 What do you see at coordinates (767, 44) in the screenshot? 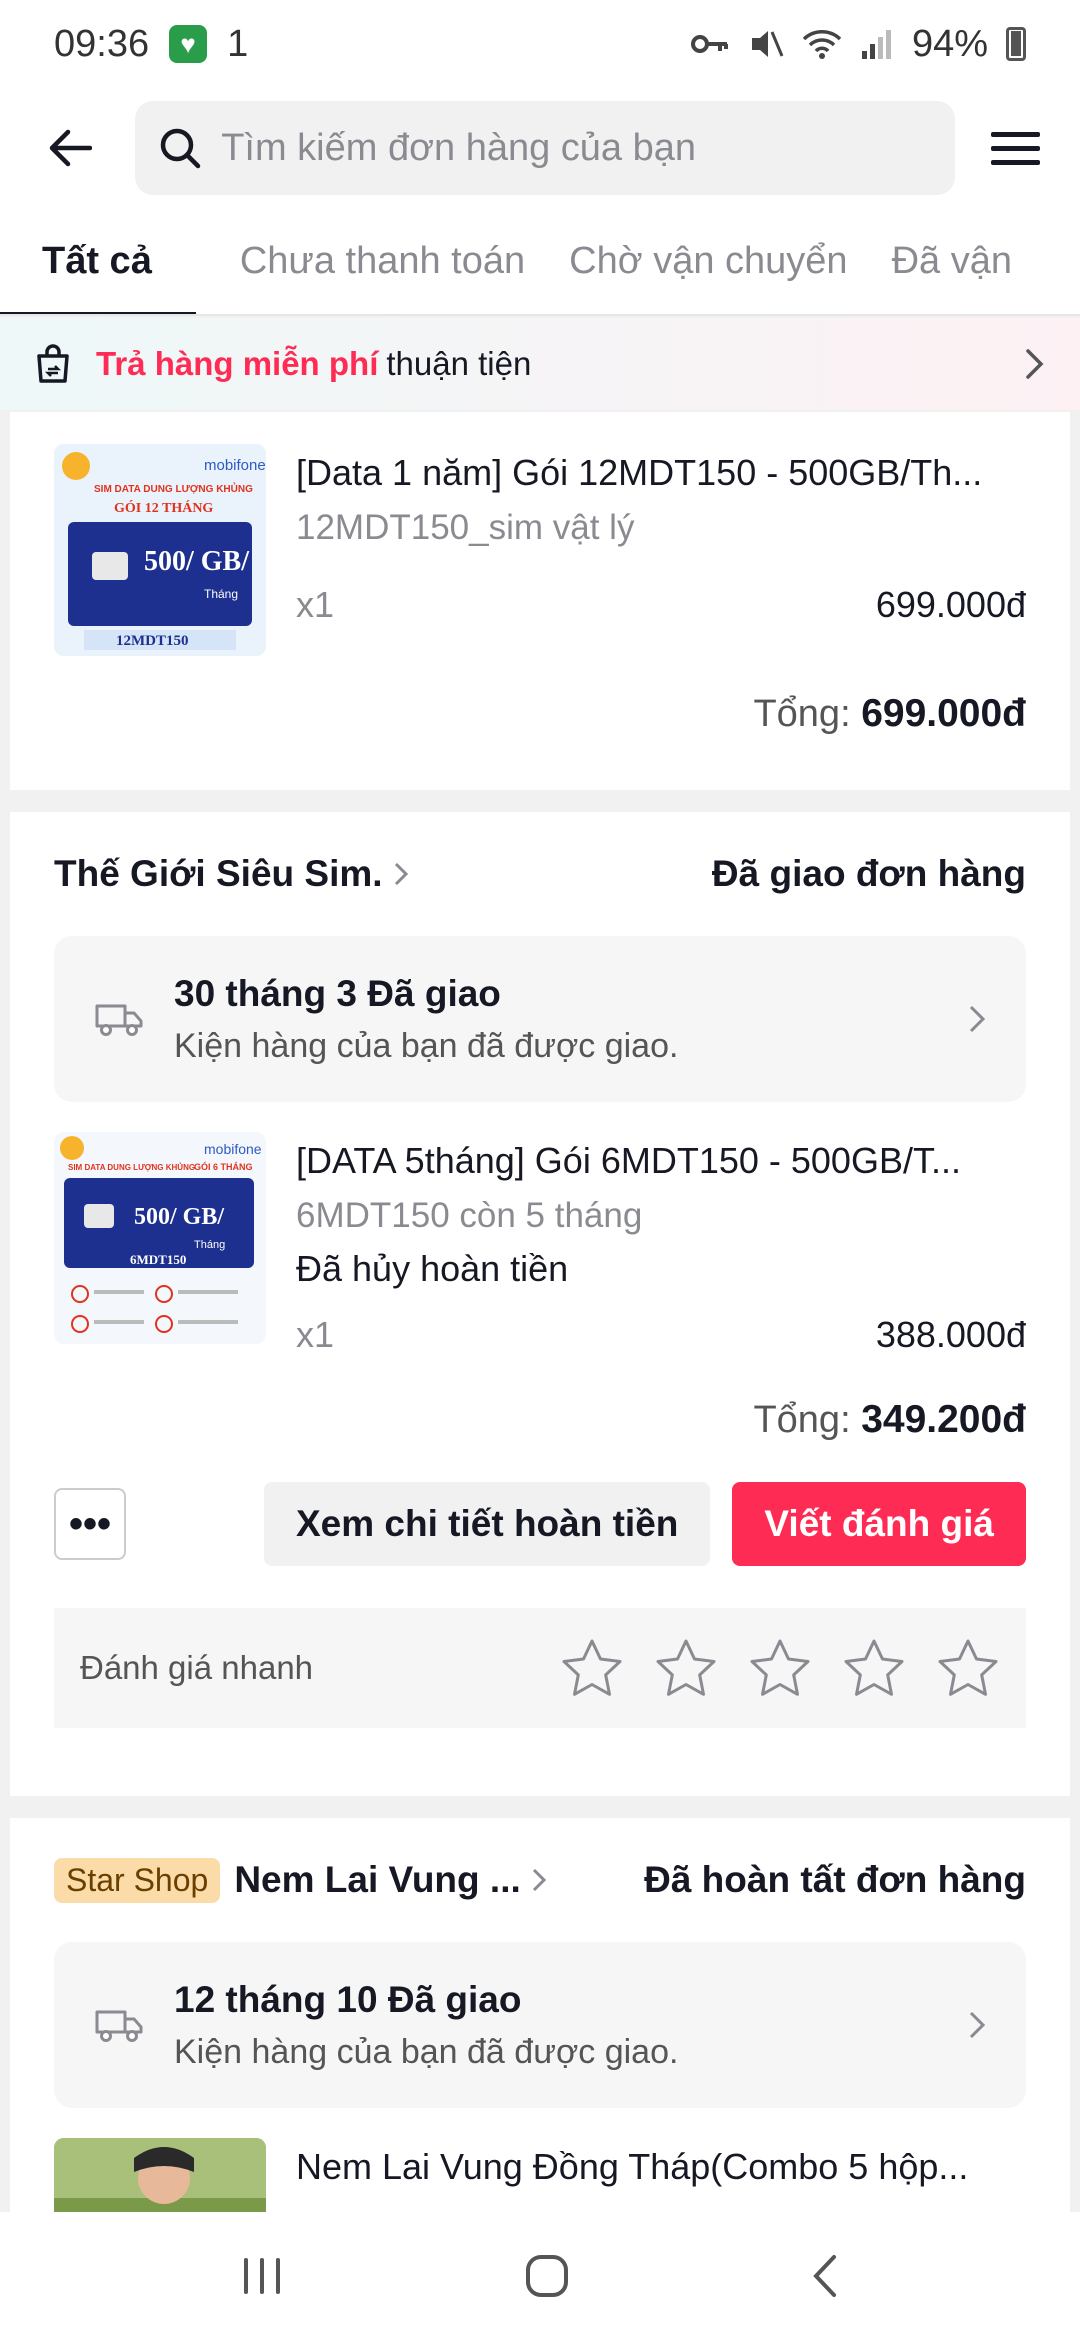
I see `mute-icon` at bounding box center [767, 44].